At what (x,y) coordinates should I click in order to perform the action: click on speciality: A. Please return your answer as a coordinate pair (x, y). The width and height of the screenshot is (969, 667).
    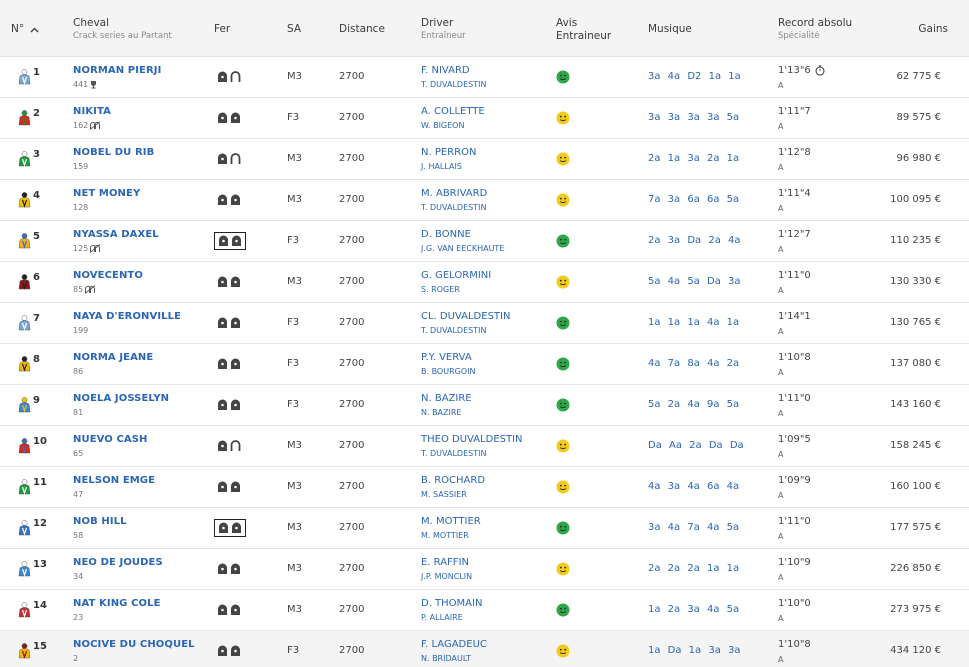
    Looking at the image, I should click on (781, 290).